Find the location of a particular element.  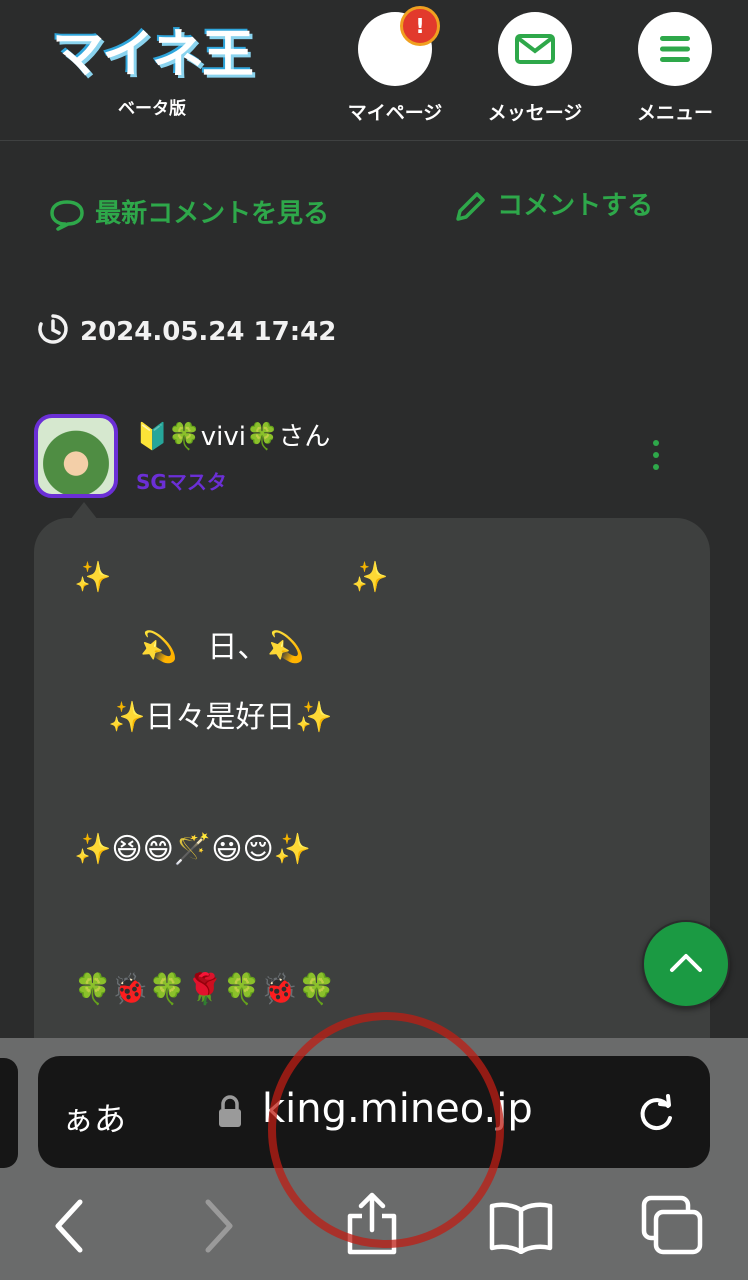

previous-tab-edge is located at coordinates (9, 1113).